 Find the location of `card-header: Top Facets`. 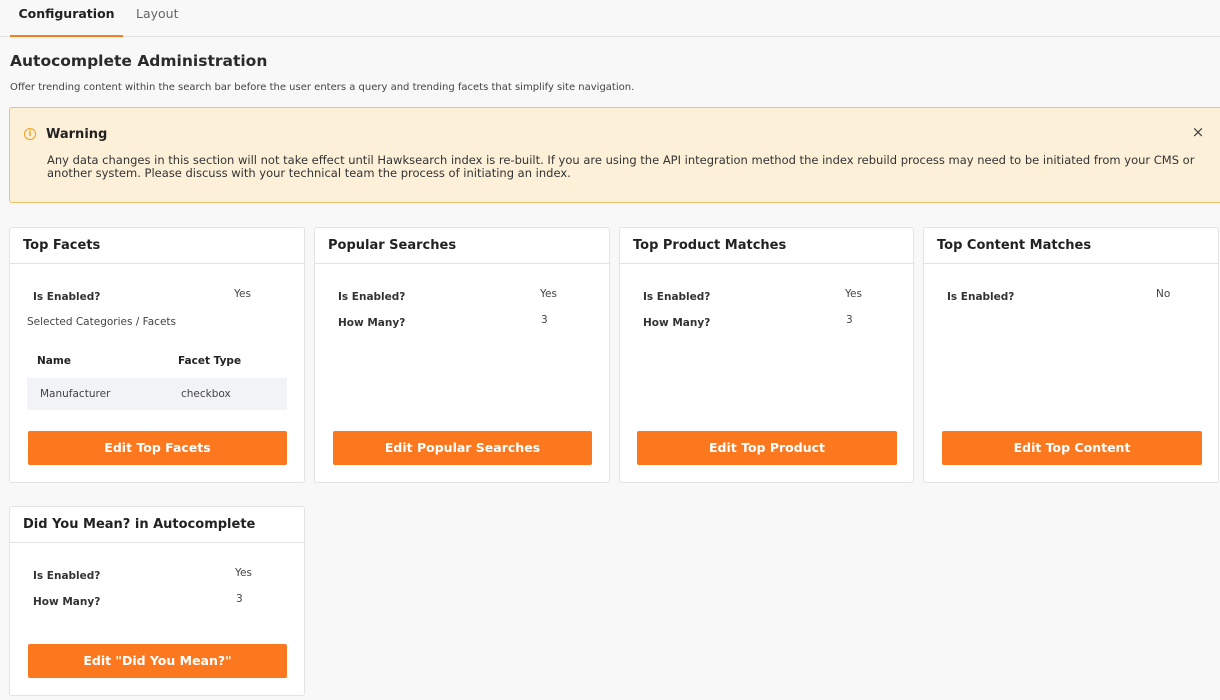

card-header: Top Facets is located at coordinates (157, 246).